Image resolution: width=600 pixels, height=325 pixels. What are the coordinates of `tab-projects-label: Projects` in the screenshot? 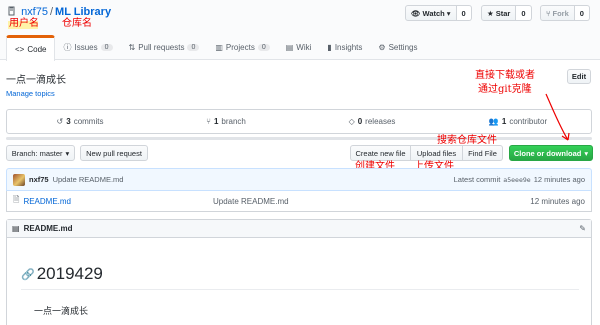 It's located at (240, 47).